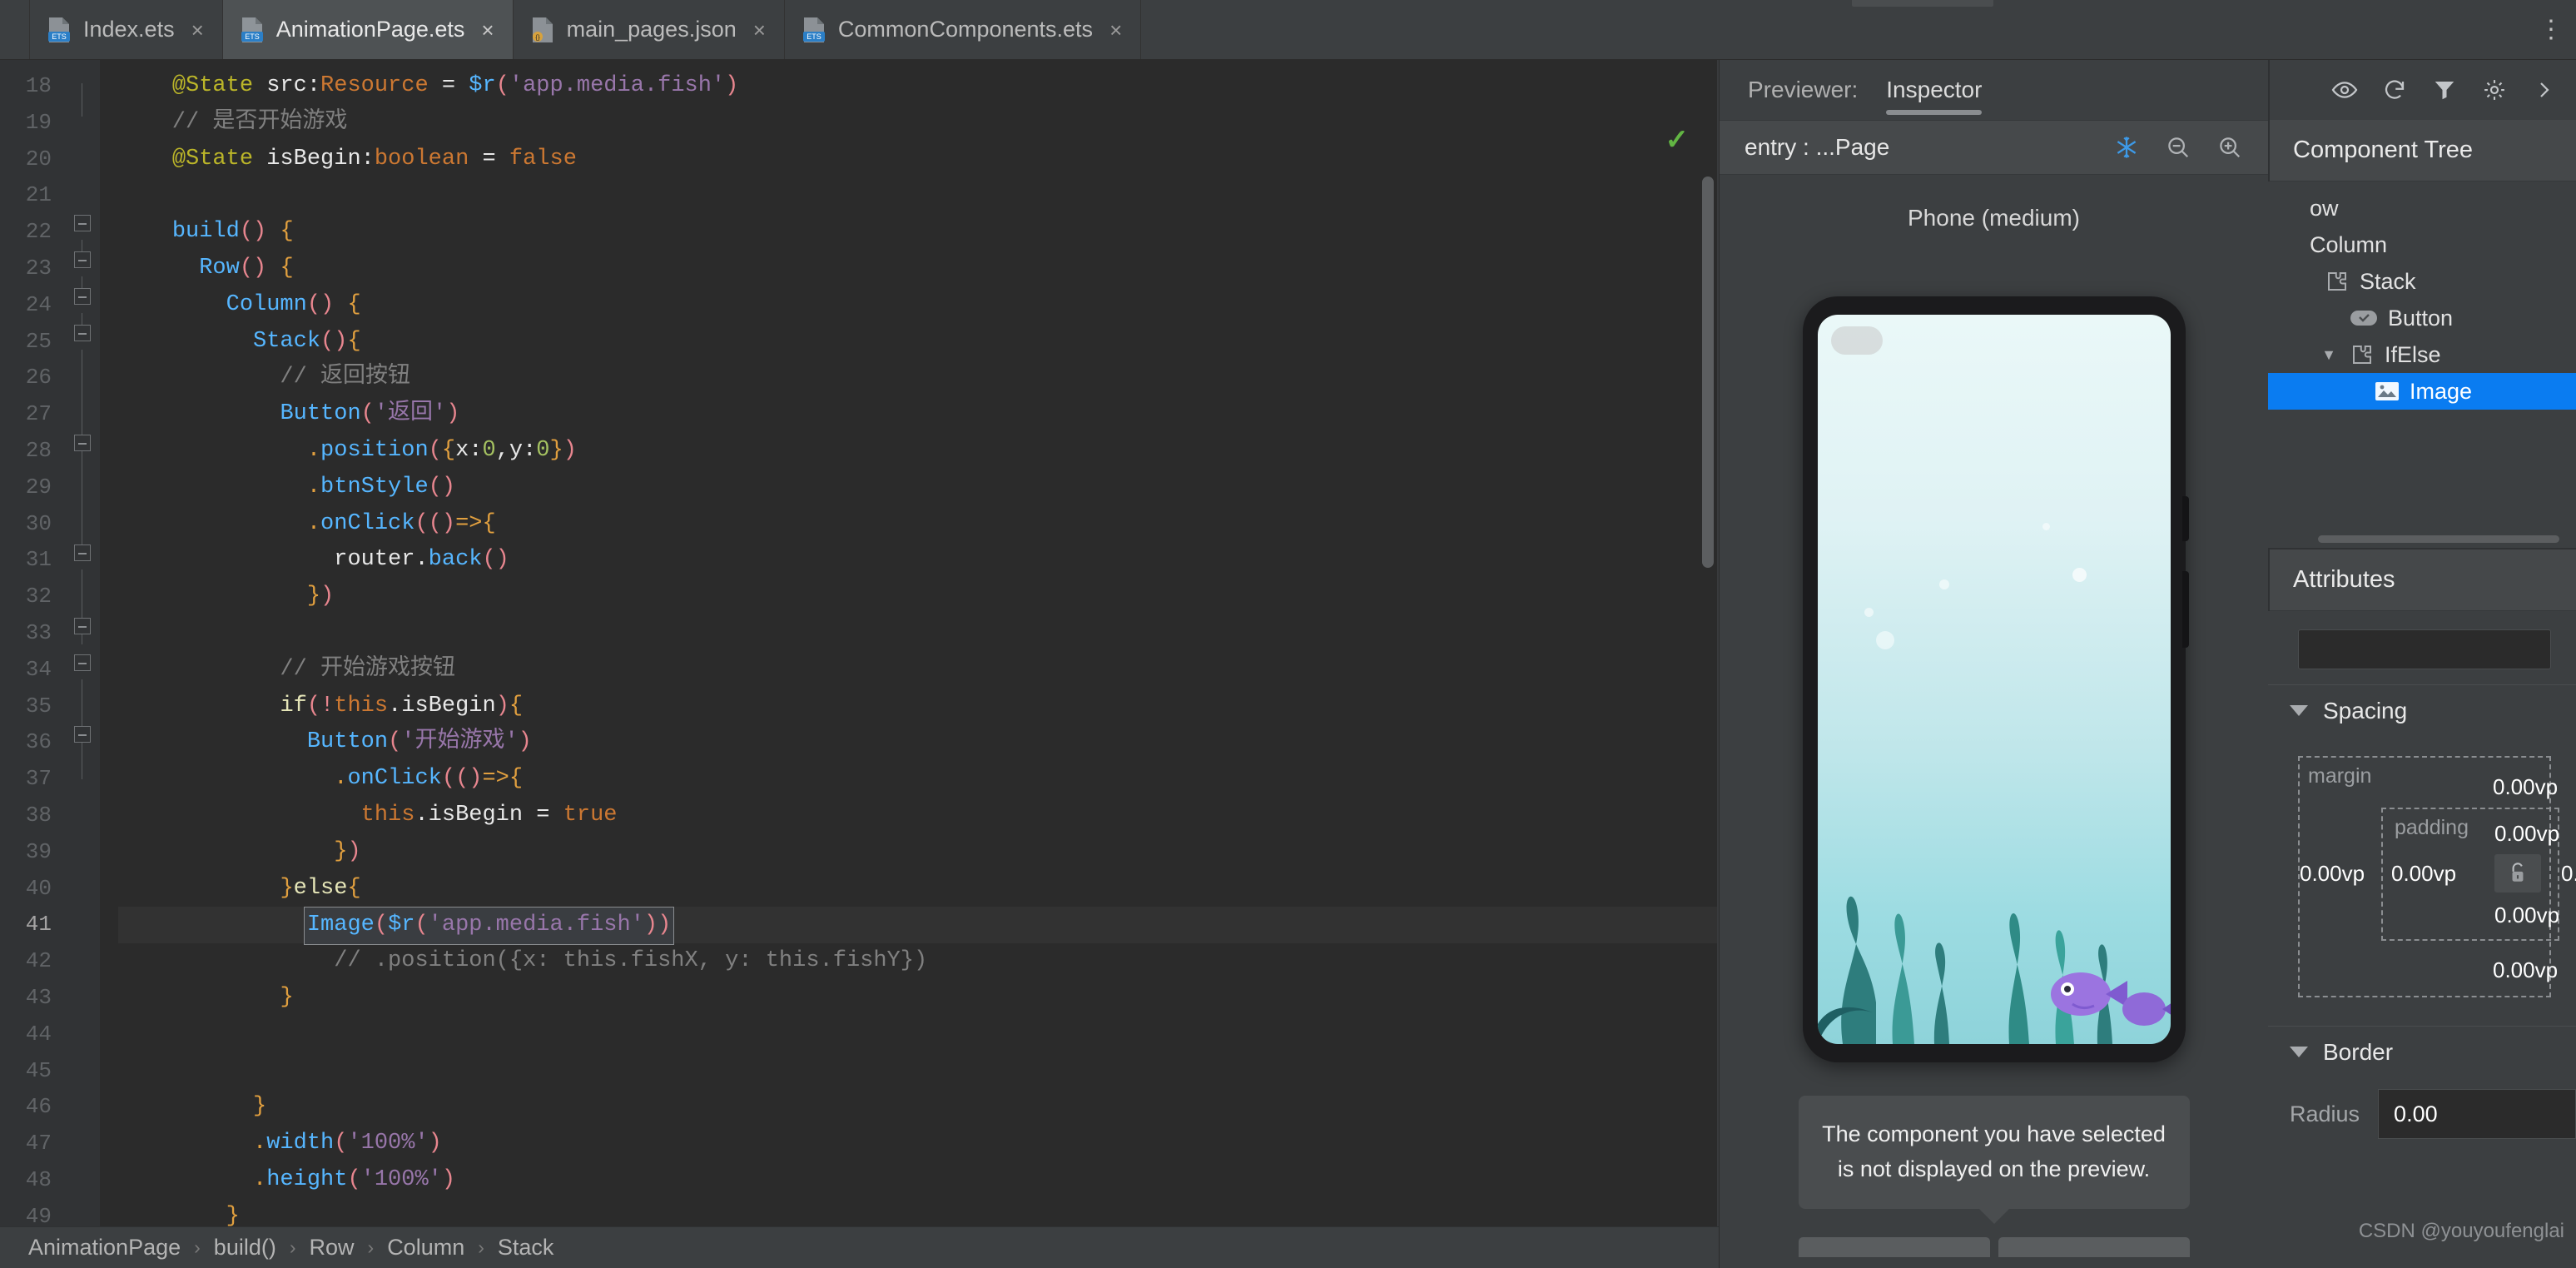 The height and width of the screenshot is (1268, 2576). Describe the element at coordinates (2422, 710) in the screenshot. I see `section-spacing-header: Spacing` at that location.